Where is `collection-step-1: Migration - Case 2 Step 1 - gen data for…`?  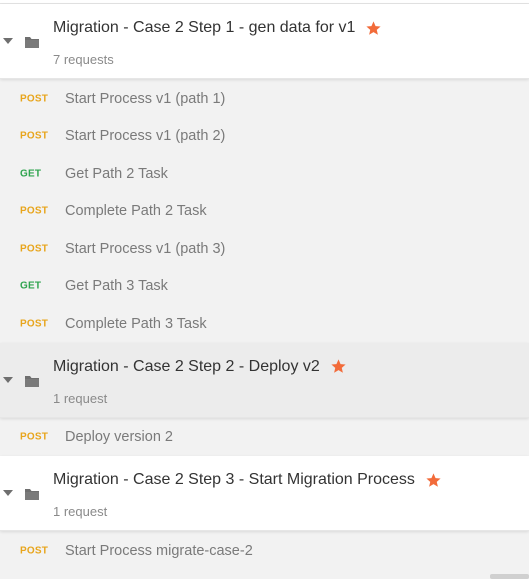 collection-step-1: Migration - Case 2 Step 1 - gen data for… is located at coordinates (264, 41).